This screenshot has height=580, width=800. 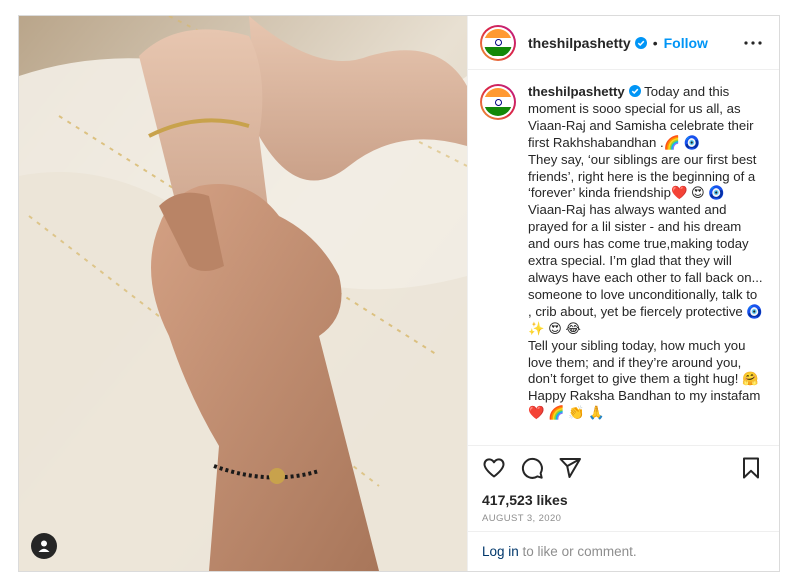 I want to click on comment-prompt-text: to like or comment., so click(x=577, y=551).